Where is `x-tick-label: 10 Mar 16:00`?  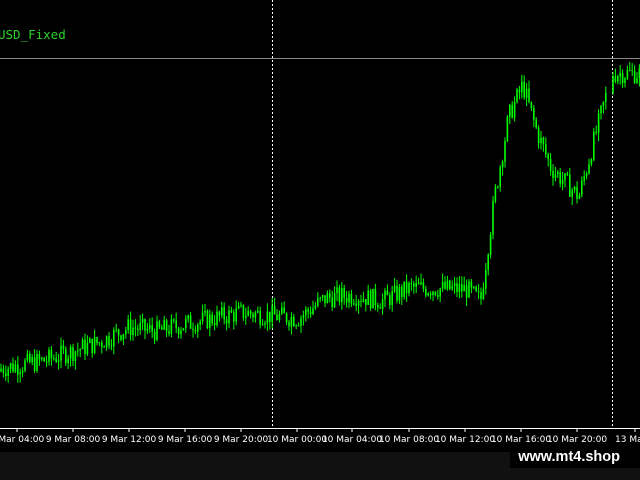
x-tick-label: 10 Mar 16:00 is located at coordinates (521, 440).